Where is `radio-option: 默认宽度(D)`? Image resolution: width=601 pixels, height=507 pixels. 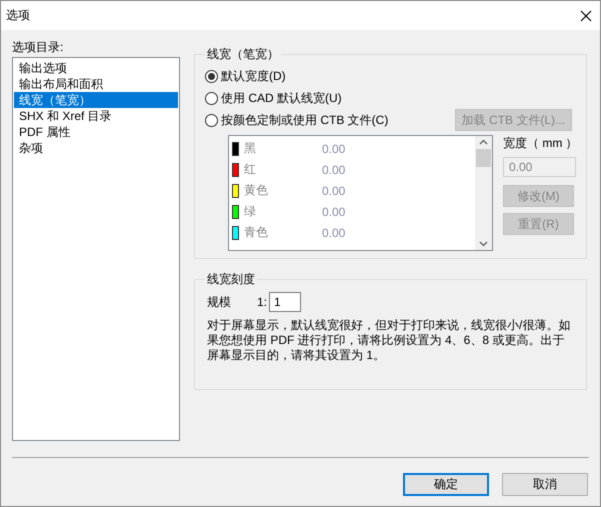 radio-option: 默认宽度(D) is located at coordinates (390, 76).